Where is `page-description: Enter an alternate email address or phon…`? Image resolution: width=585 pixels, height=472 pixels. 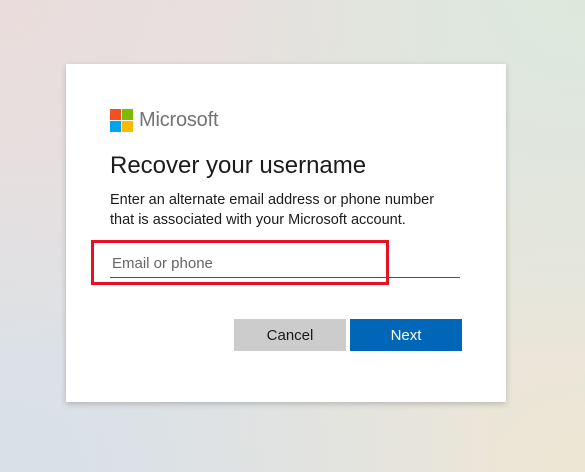
page-description: Enter an alternate email address or phon… is located at coordinates (272, 210).